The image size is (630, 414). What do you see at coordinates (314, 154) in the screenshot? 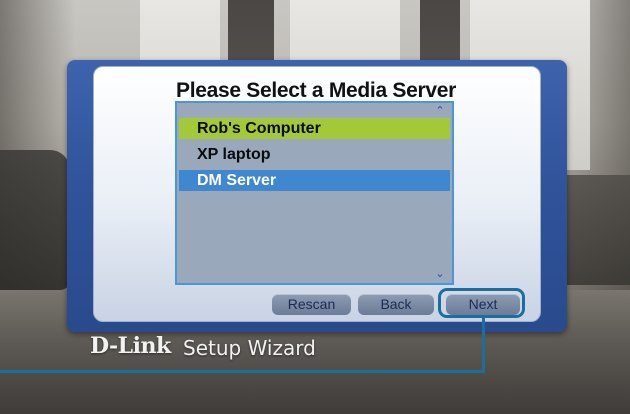
I see `server-item-xp-laptop: XP laptop` at bounding box center [314, 154].